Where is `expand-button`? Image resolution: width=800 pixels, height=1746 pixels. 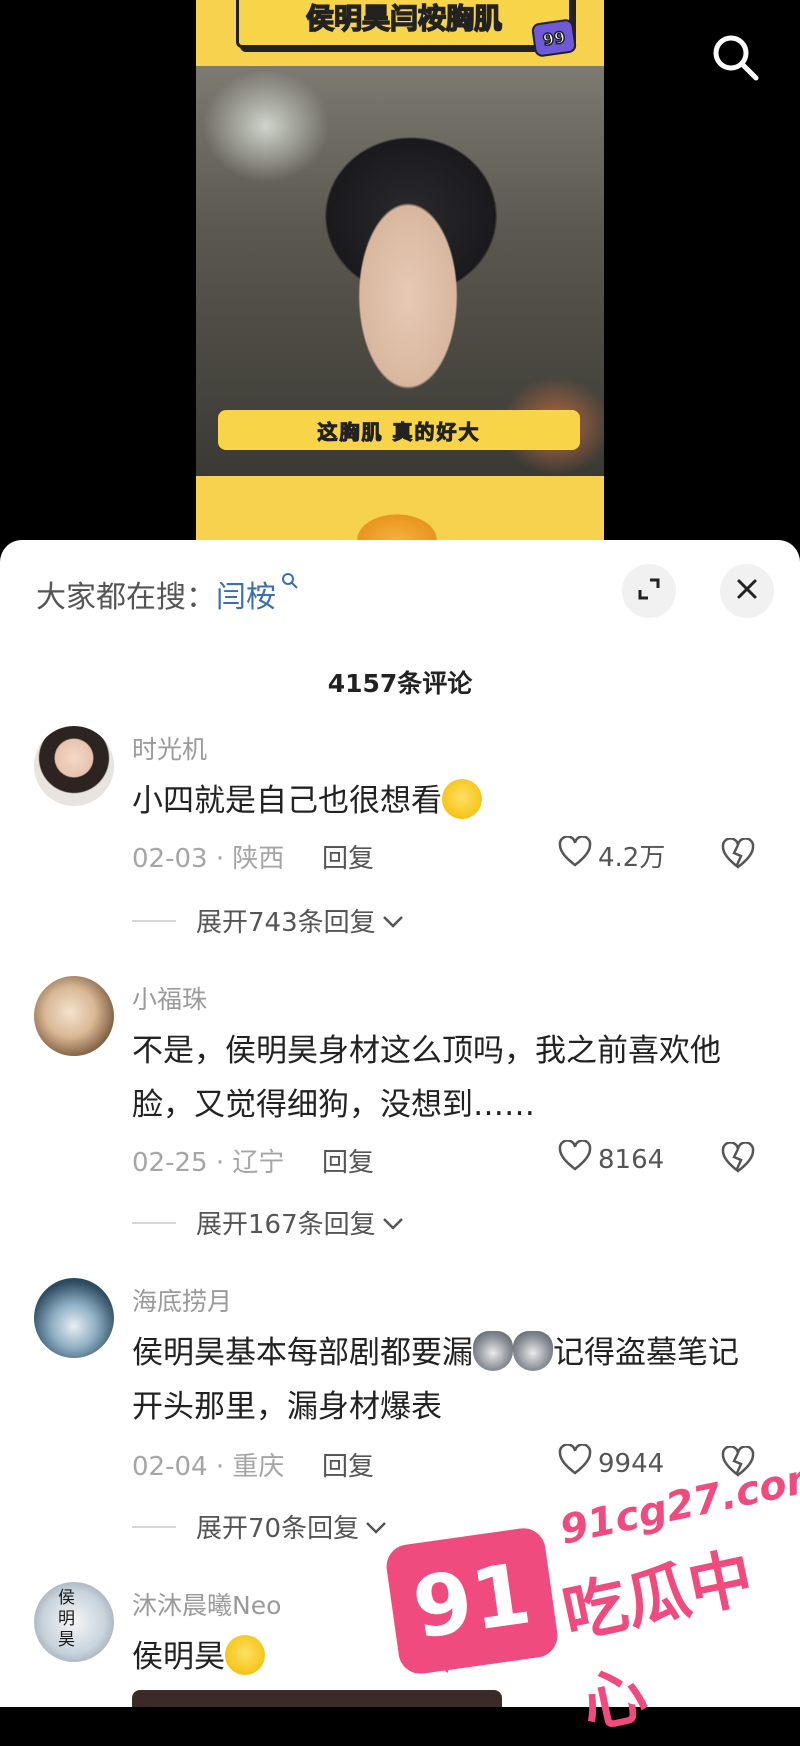
expand-button is located at coordinates (649, 591).